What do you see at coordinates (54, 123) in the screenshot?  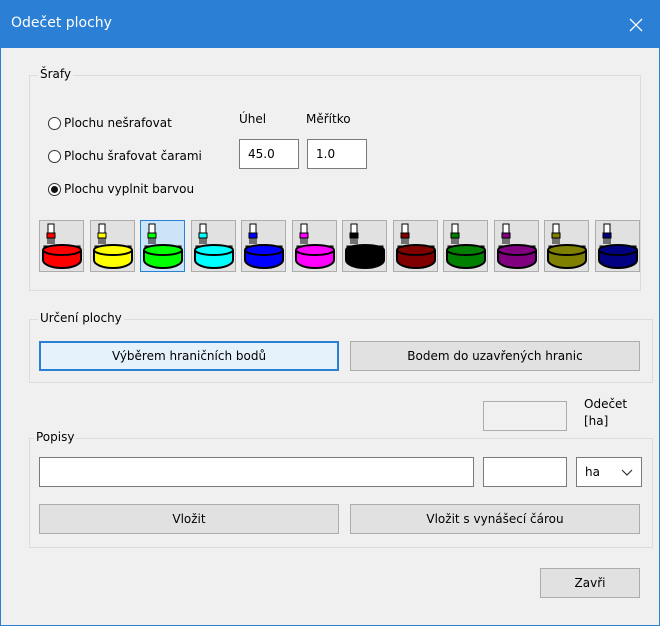 I see `radio-no-hatch-dot` at bounding box center [54, 123].